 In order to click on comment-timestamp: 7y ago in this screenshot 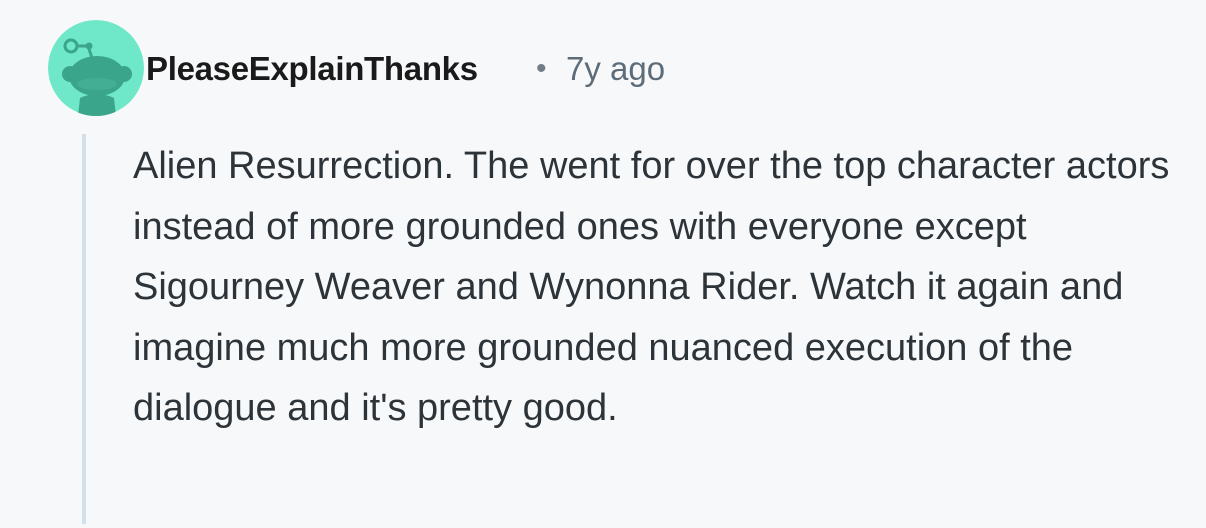, I will do `click(615, 69)`.